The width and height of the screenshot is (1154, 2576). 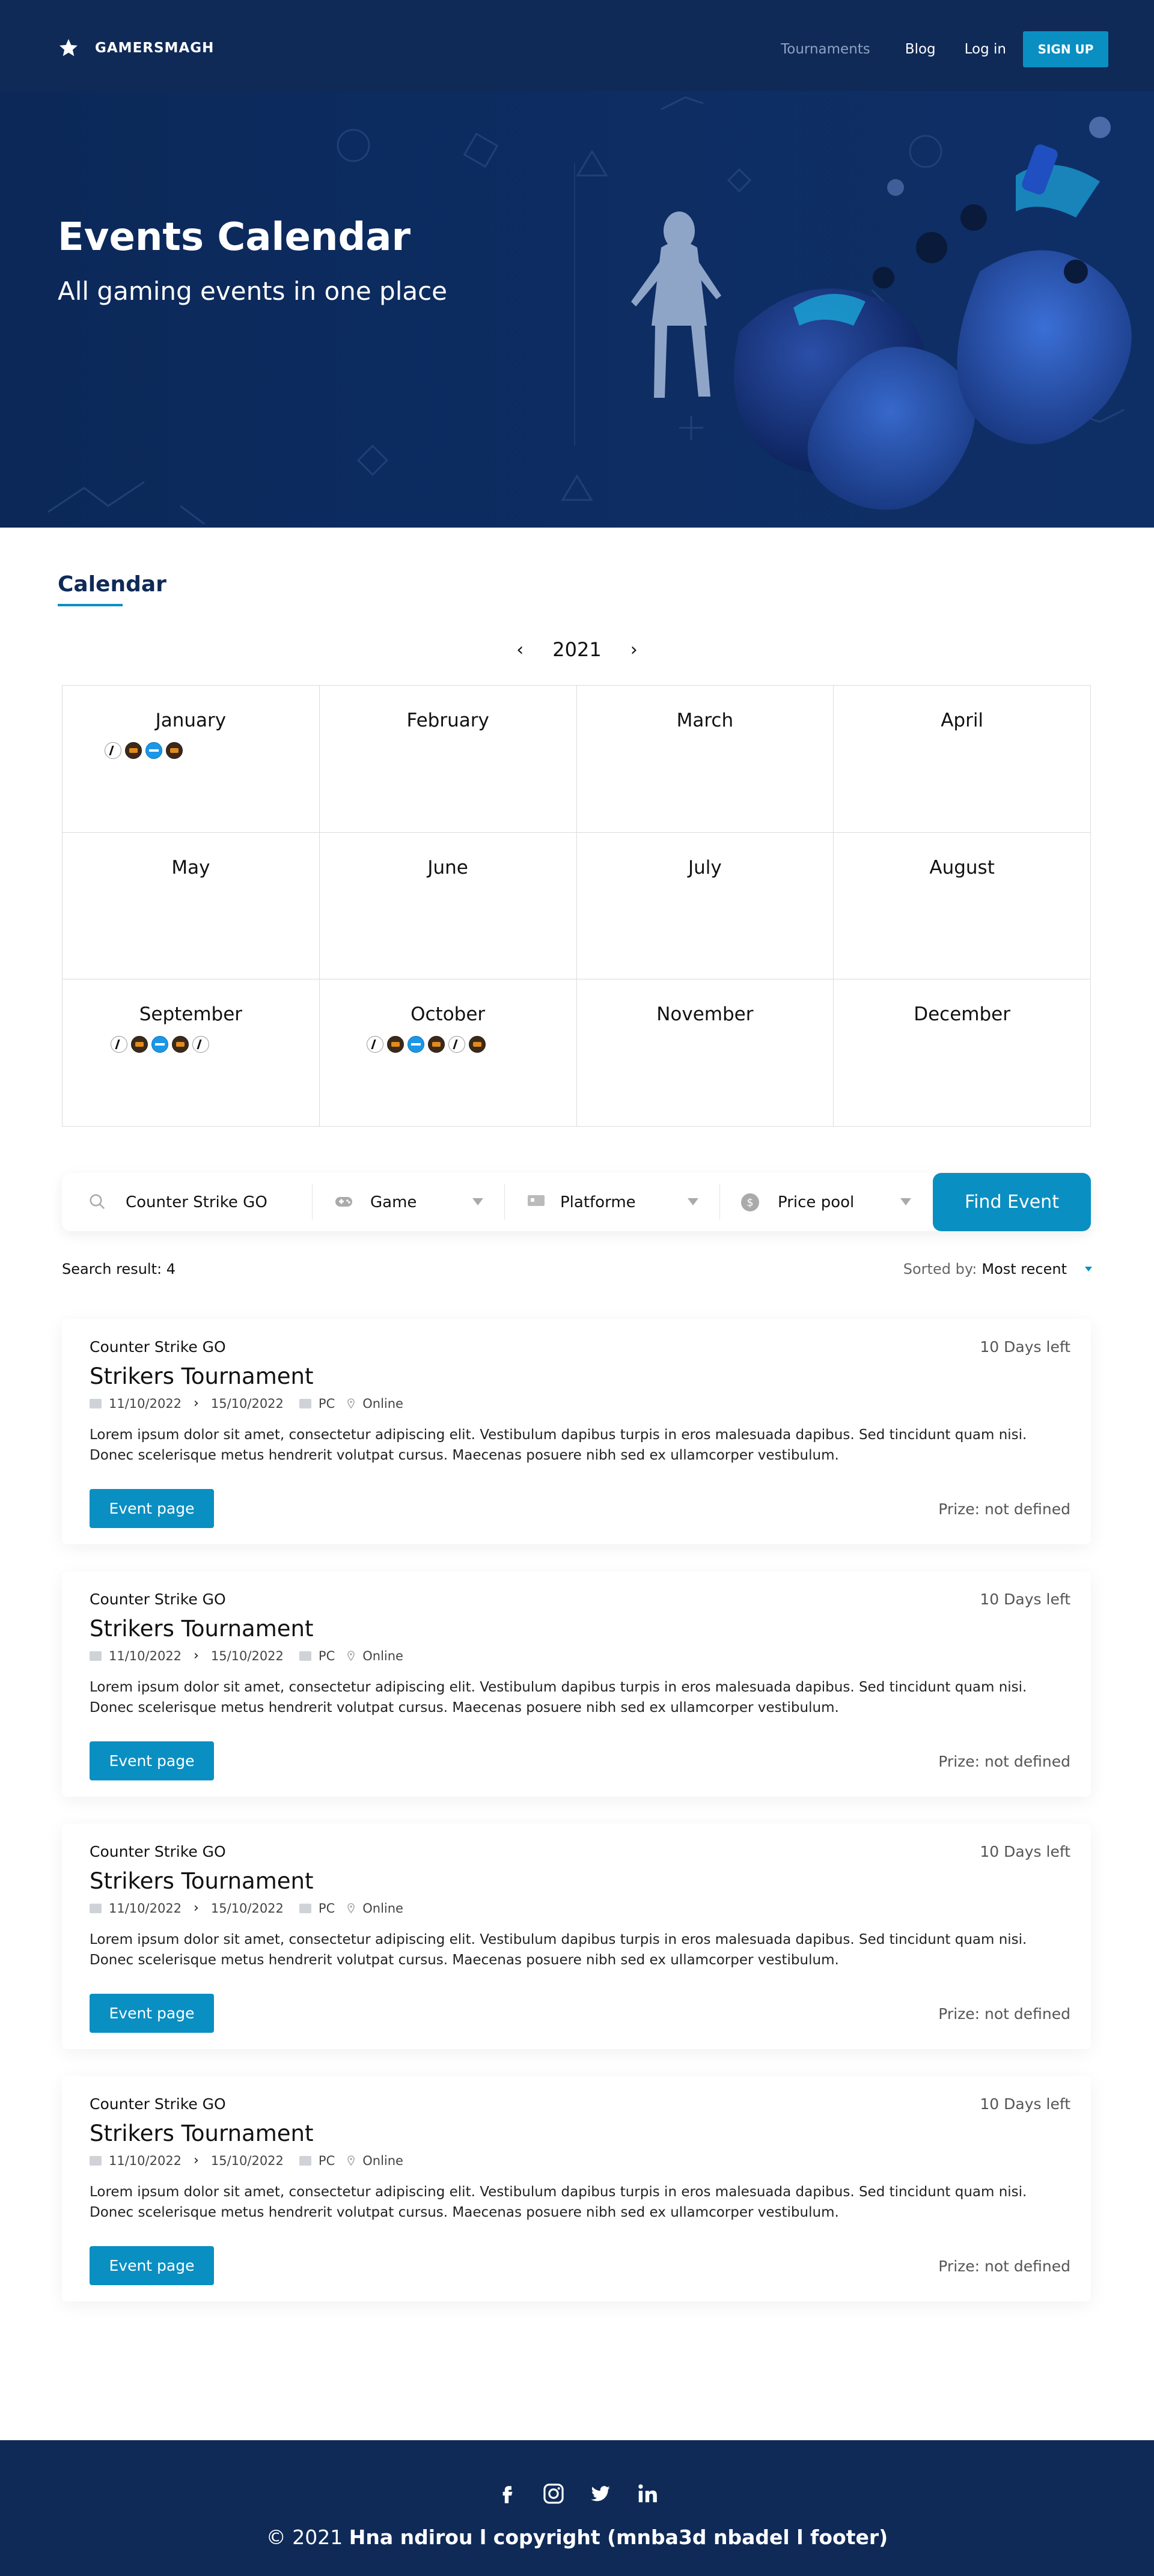 What do you see at coordinates (612, 1202) in the screenshot?
I see `platform-select: Platforme` at bounding box center [612, 1202].